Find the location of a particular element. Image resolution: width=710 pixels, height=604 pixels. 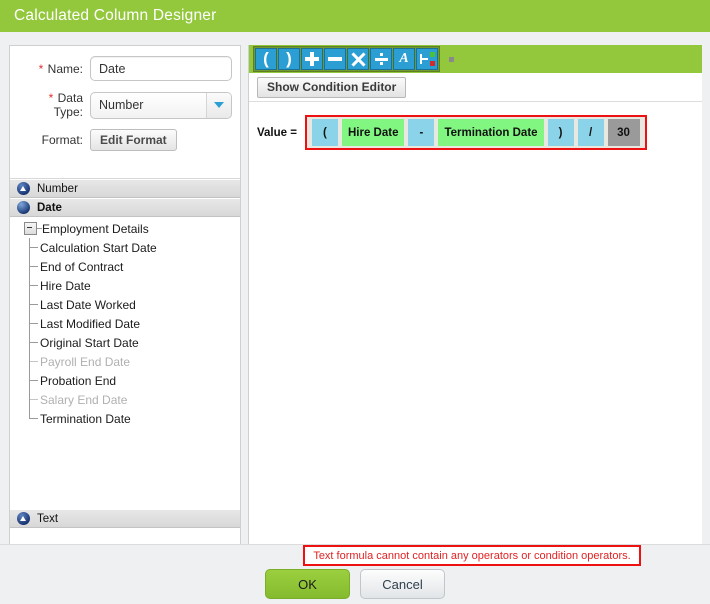

accordion-label-text: Text is located at coordinates (48, 518).